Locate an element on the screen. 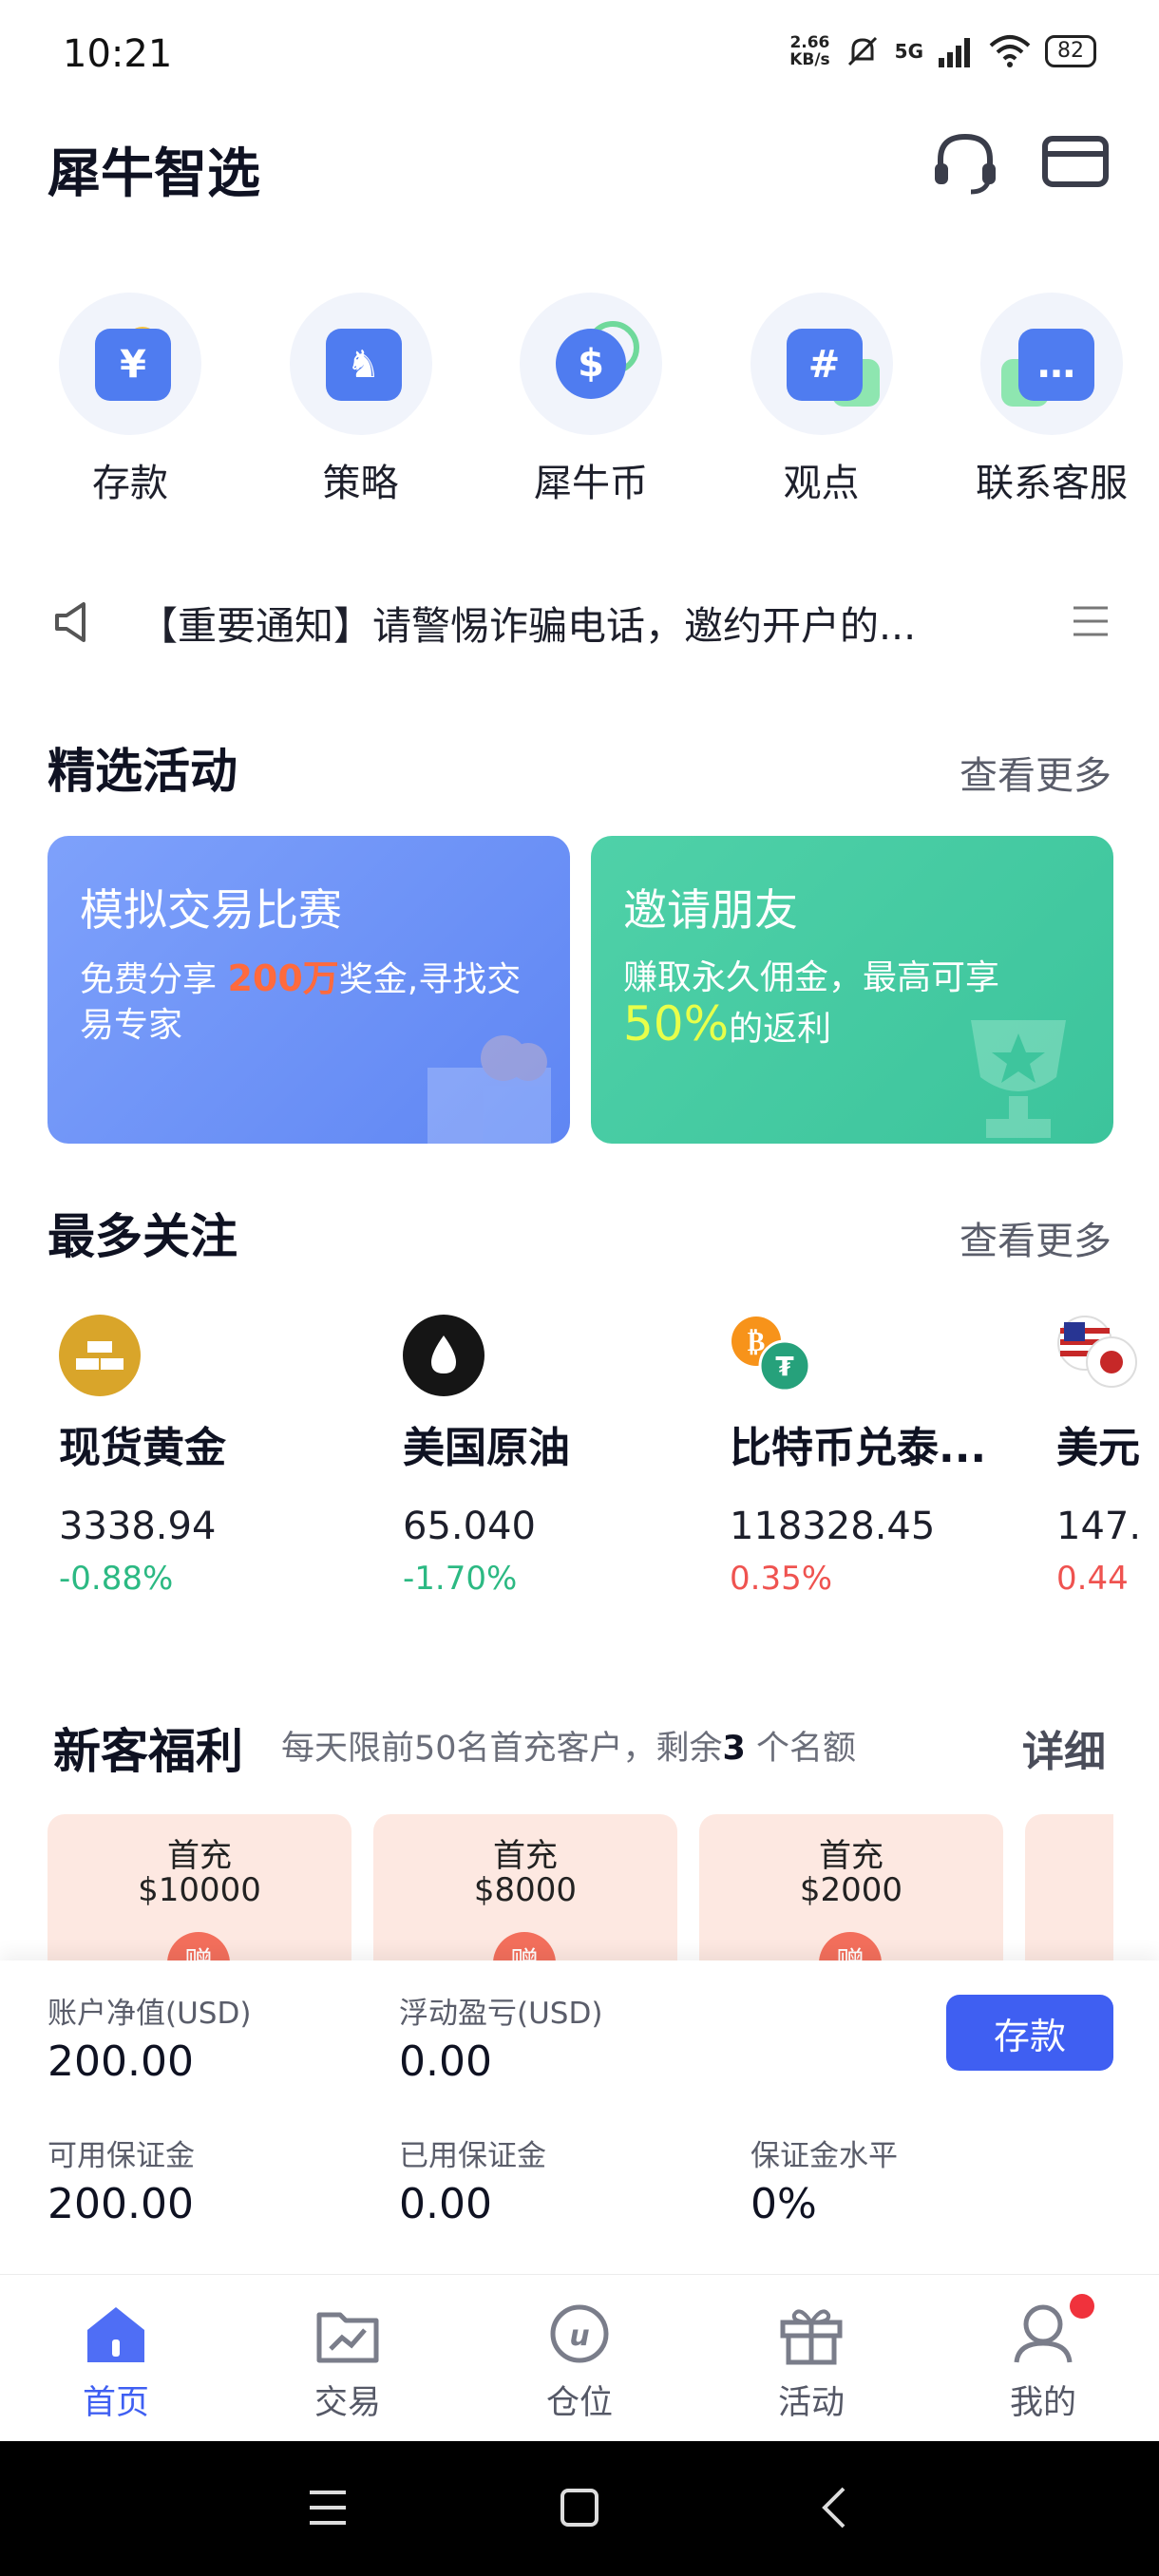  quick-menu: ¥ 存款 ♞ 策略 $ 犀牛币 # 观点 … 联系客服 is located at coordinates (591, 400).